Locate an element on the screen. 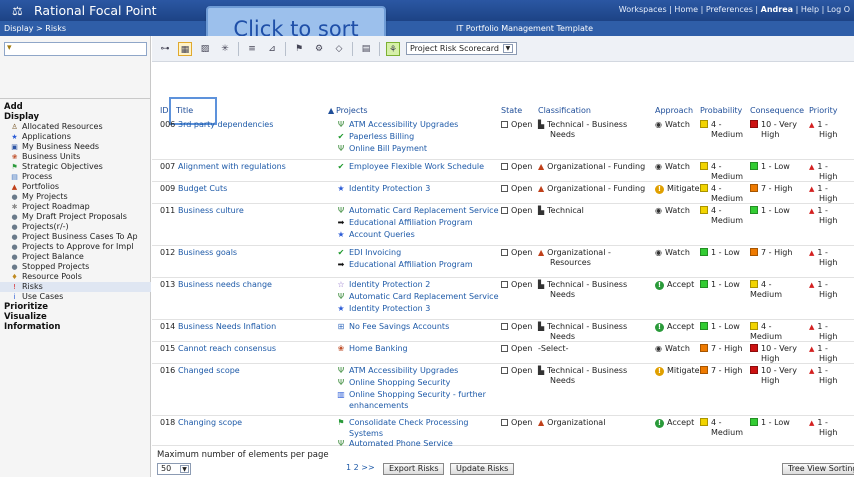  sidebar-item-my-projects: ● My Projects is located at coordinates (75, 197).